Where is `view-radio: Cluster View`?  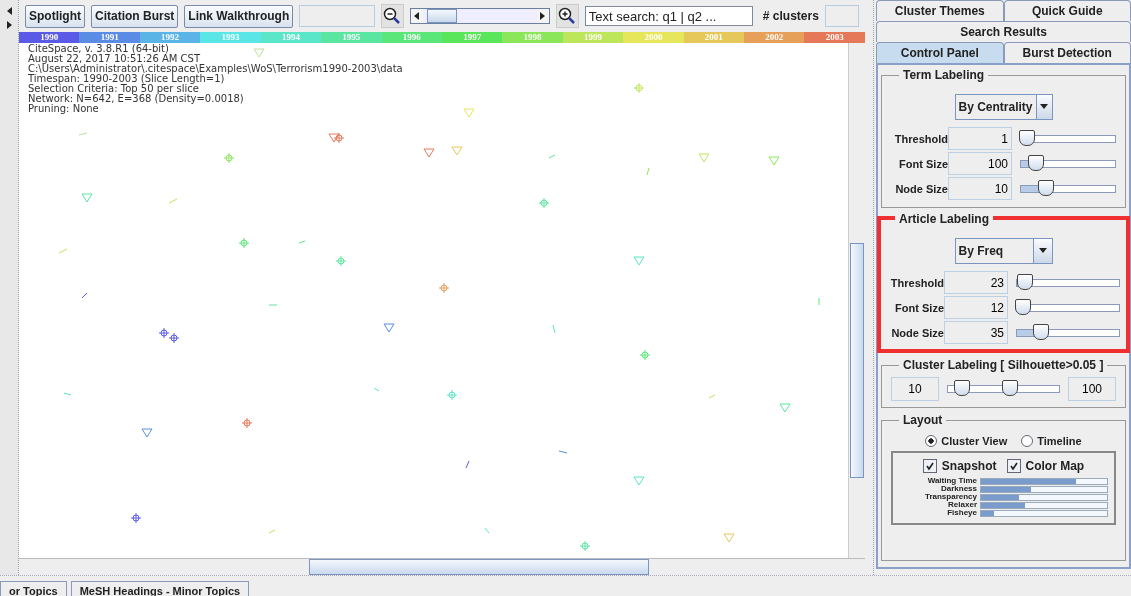 view-radio: Cluster View is located at coordinates (966, 441).